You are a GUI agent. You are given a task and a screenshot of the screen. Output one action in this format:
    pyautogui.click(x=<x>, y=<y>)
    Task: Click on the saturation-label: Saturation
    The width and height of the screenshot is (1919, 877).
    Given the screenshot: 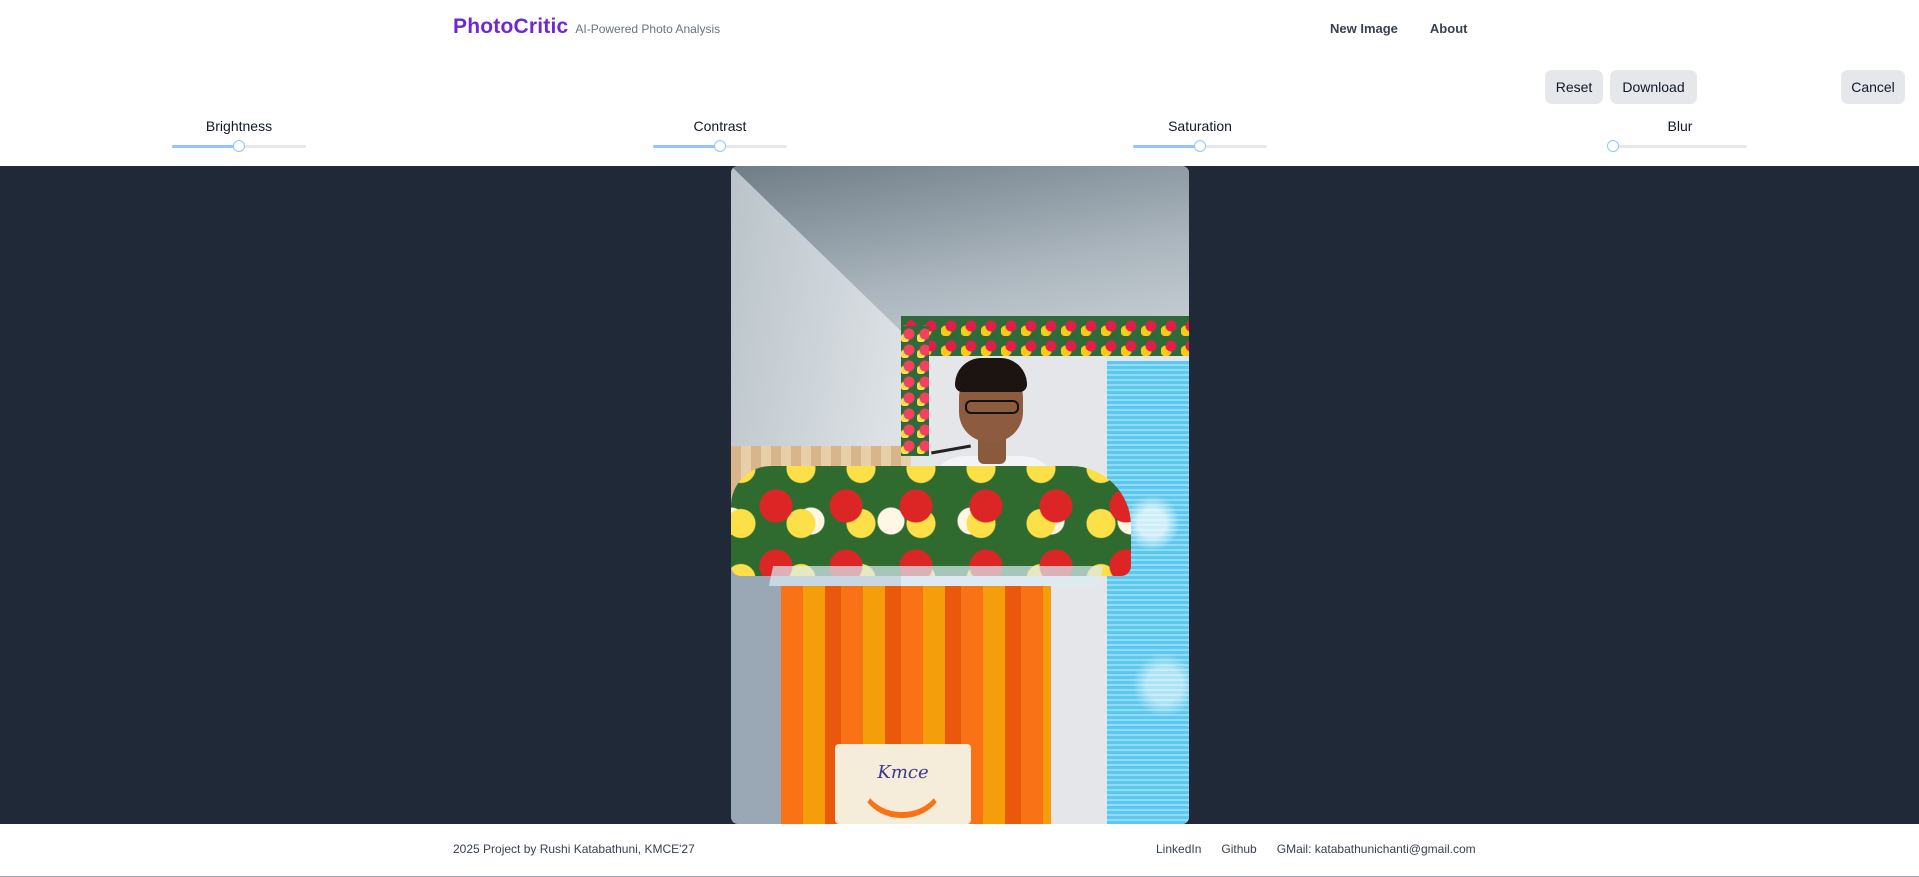 What is the action you would take?
    pyautogui.click(x=1200, y=126)
    